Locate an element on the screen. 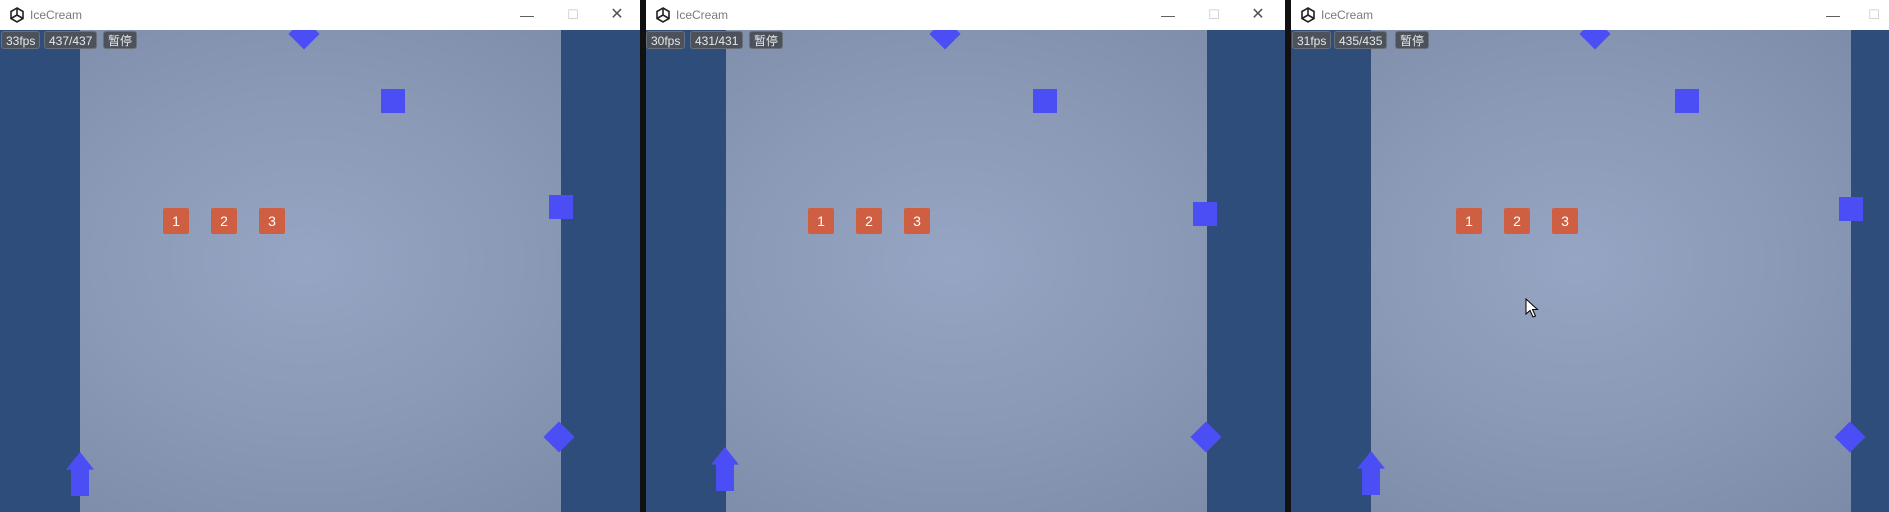 This screenshot has width=1889, height=512. title-bar: IceCream — ☐ is located at coordinates (1590, 15).